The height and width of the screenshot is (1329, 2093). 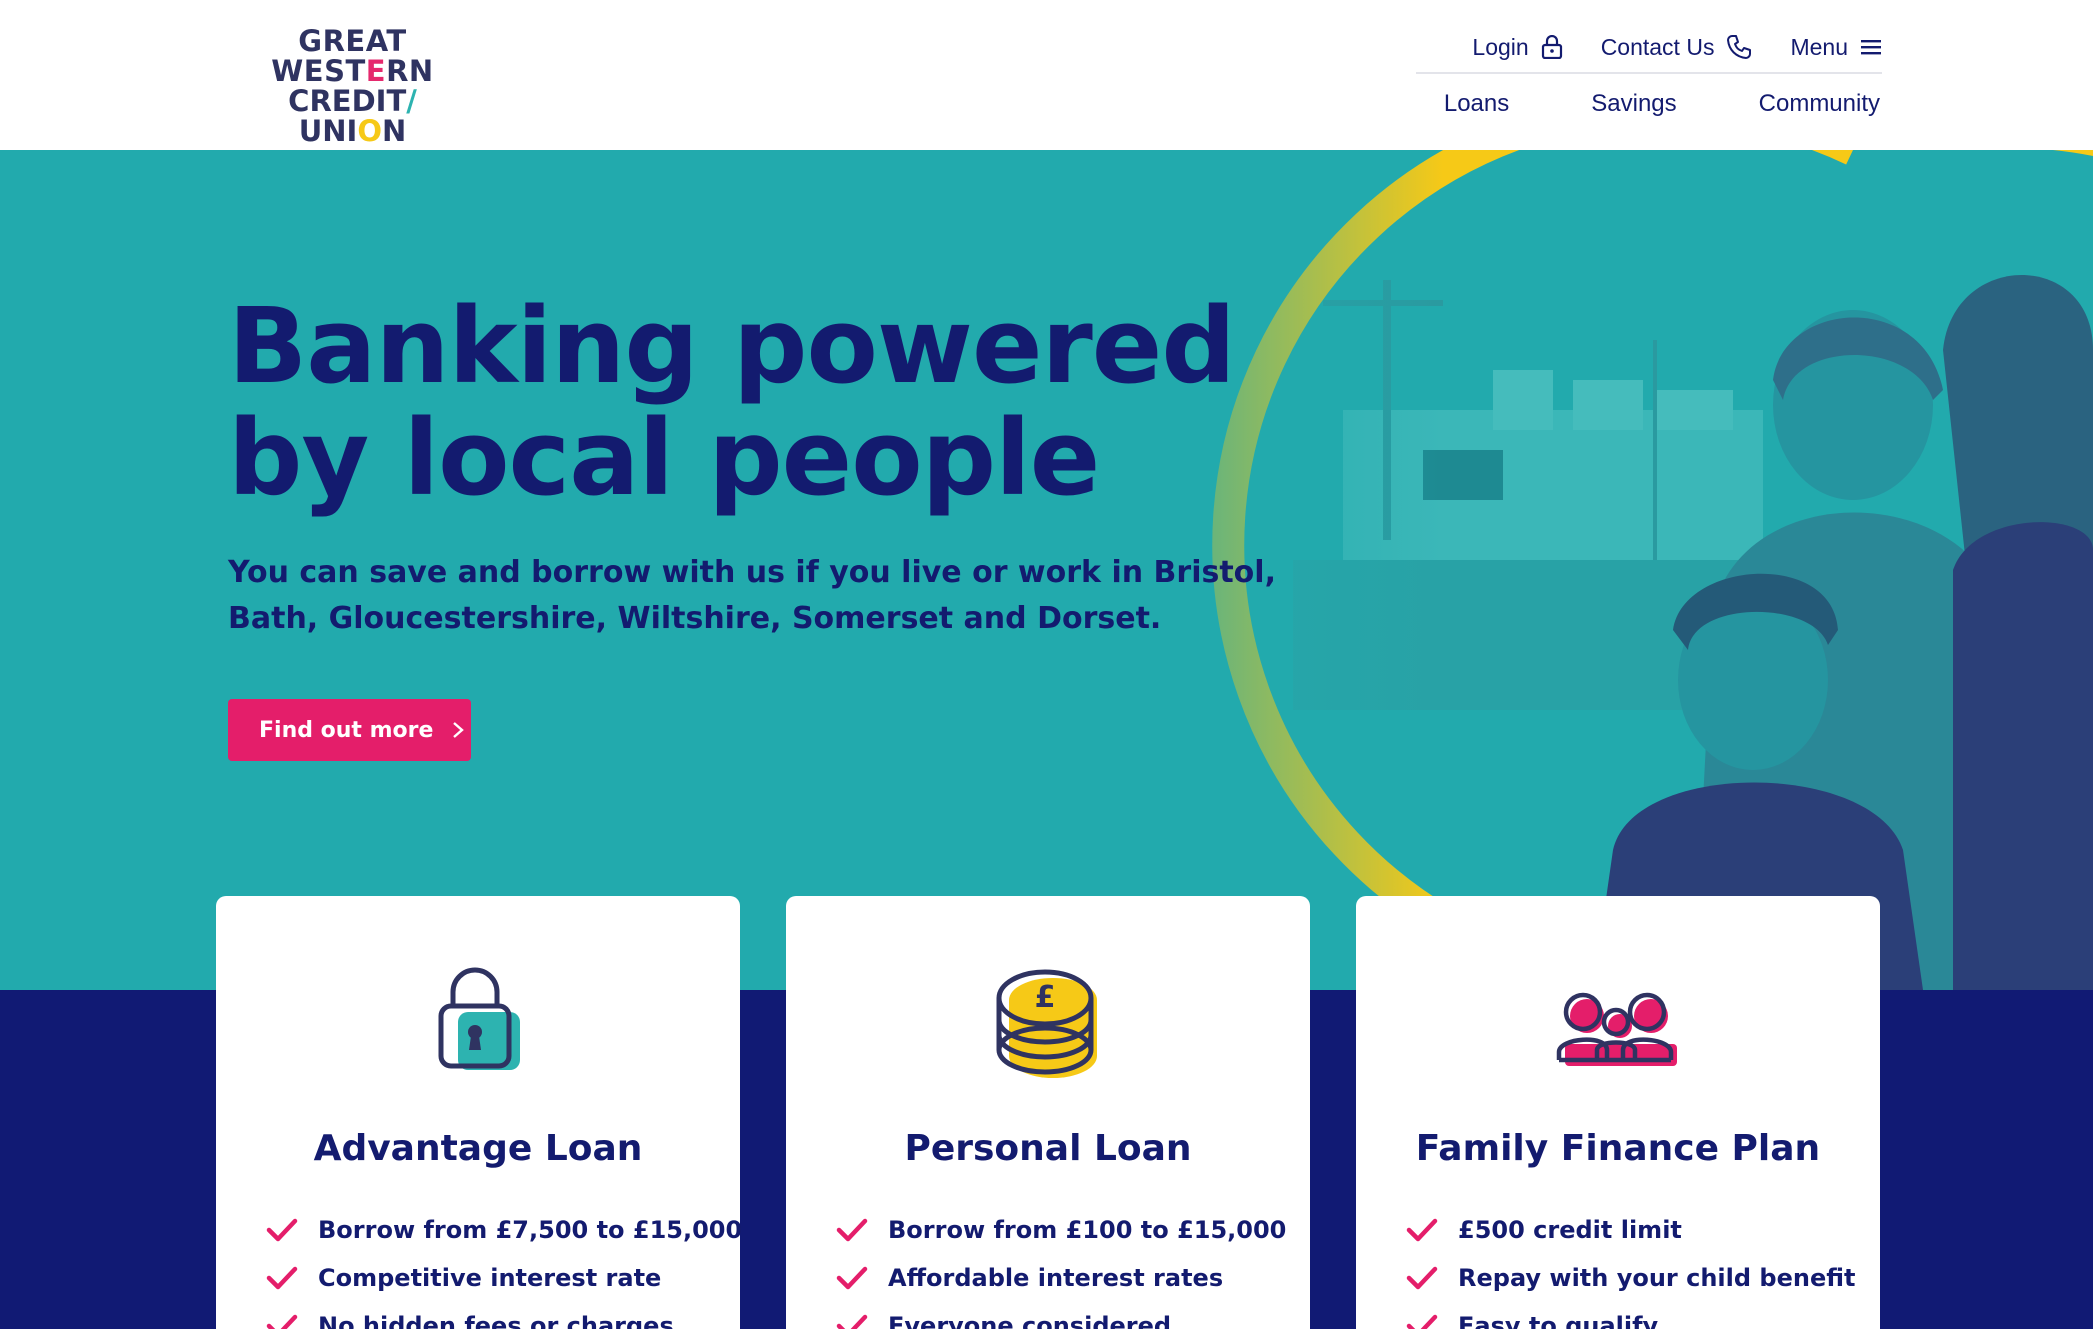 What do you see at coordinates (504, 1315) in the screenshot?
I see `list-item: No hidden fees or charges` at bounding box center [504, 1315].